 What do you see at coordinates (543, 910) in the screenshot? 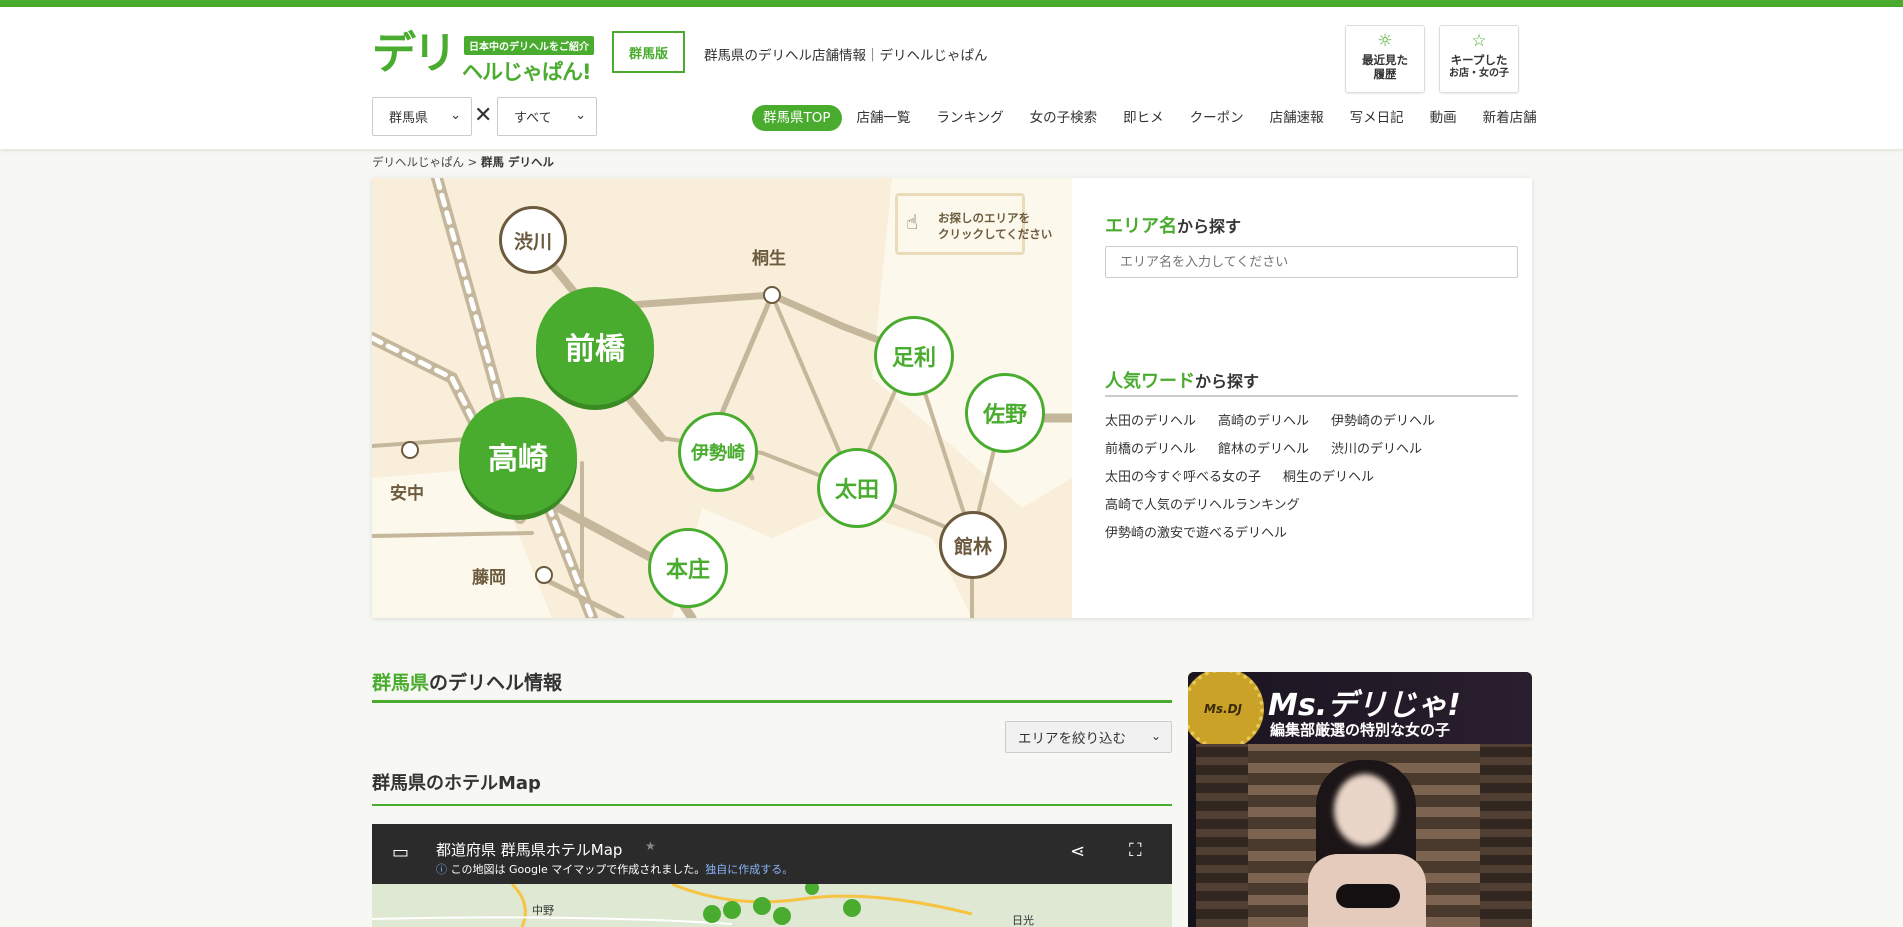
I see `map-place-label: 中野` at bounding box center [543, 910].